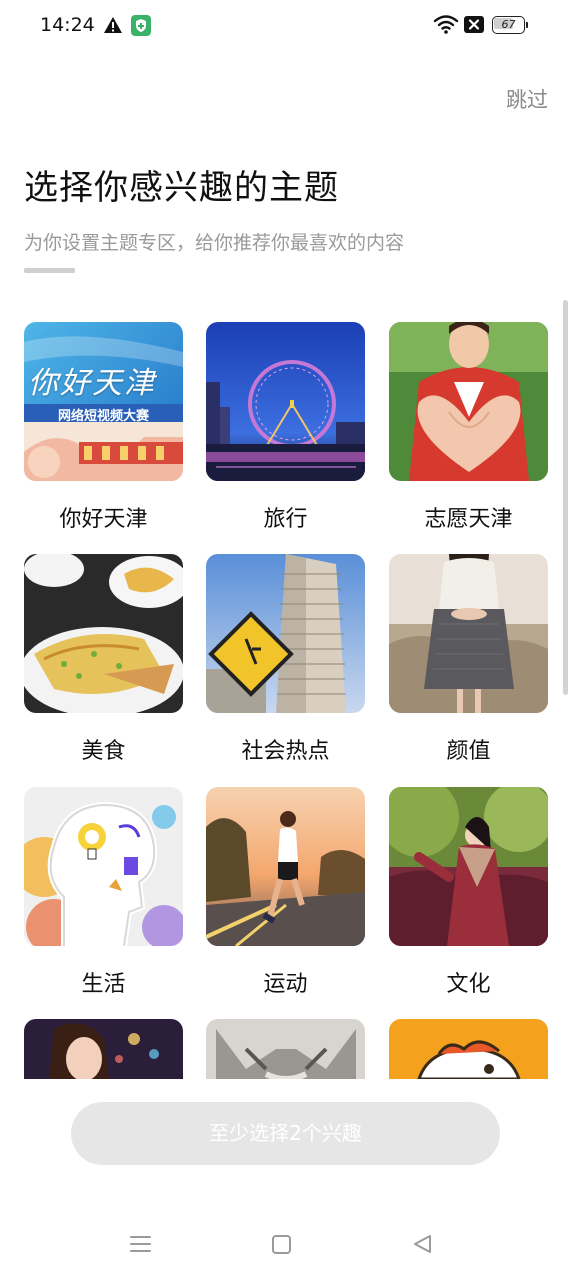 This screenshot has width=572, height=1280. I want to click on topic-image-hello-tianjin: 你好天津 网络短视频大赛, so click(103, 401).